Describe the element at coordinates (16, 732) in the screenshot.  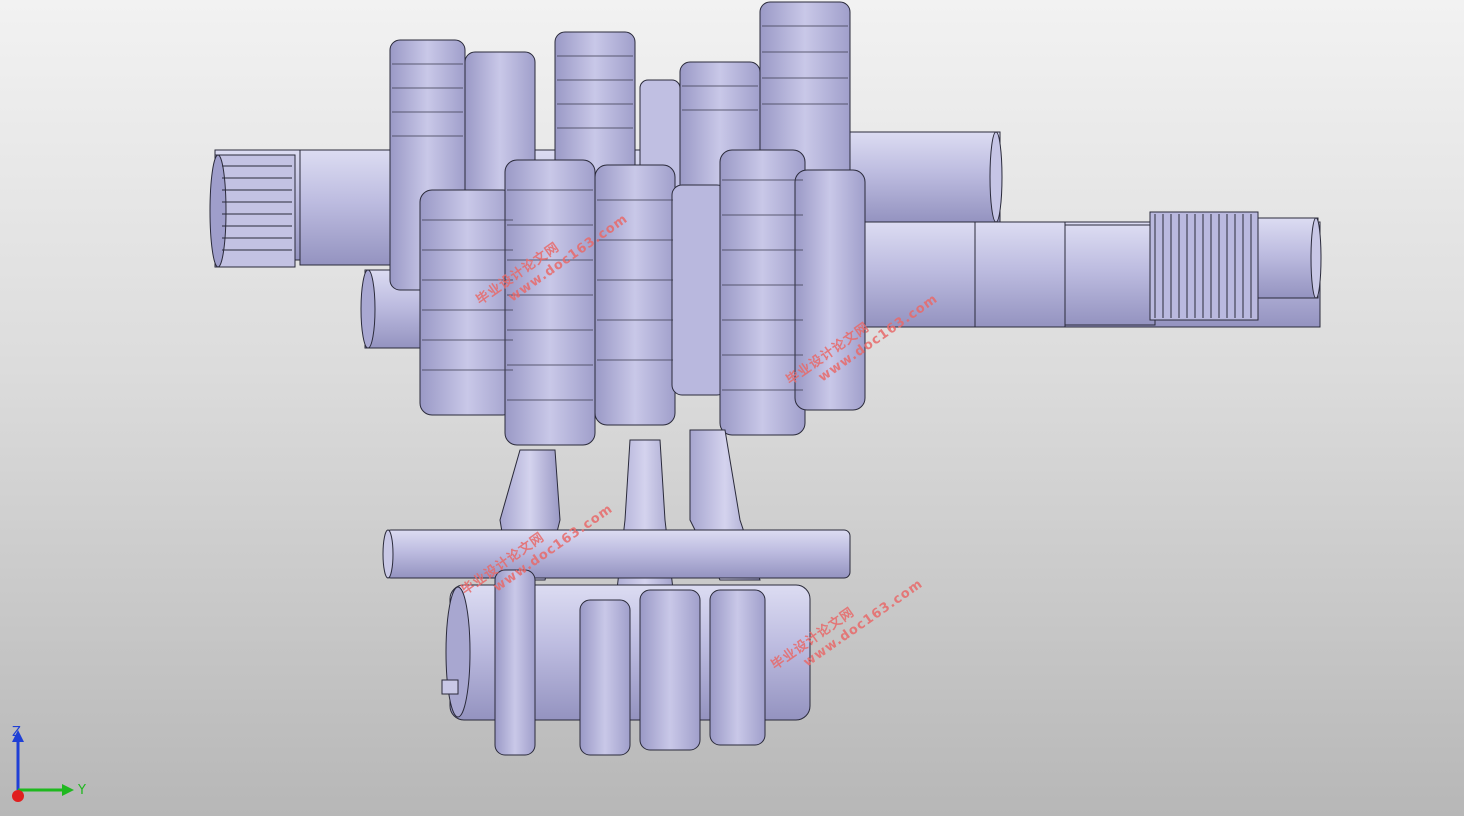
I see `z-axis-label: Z` at that location.